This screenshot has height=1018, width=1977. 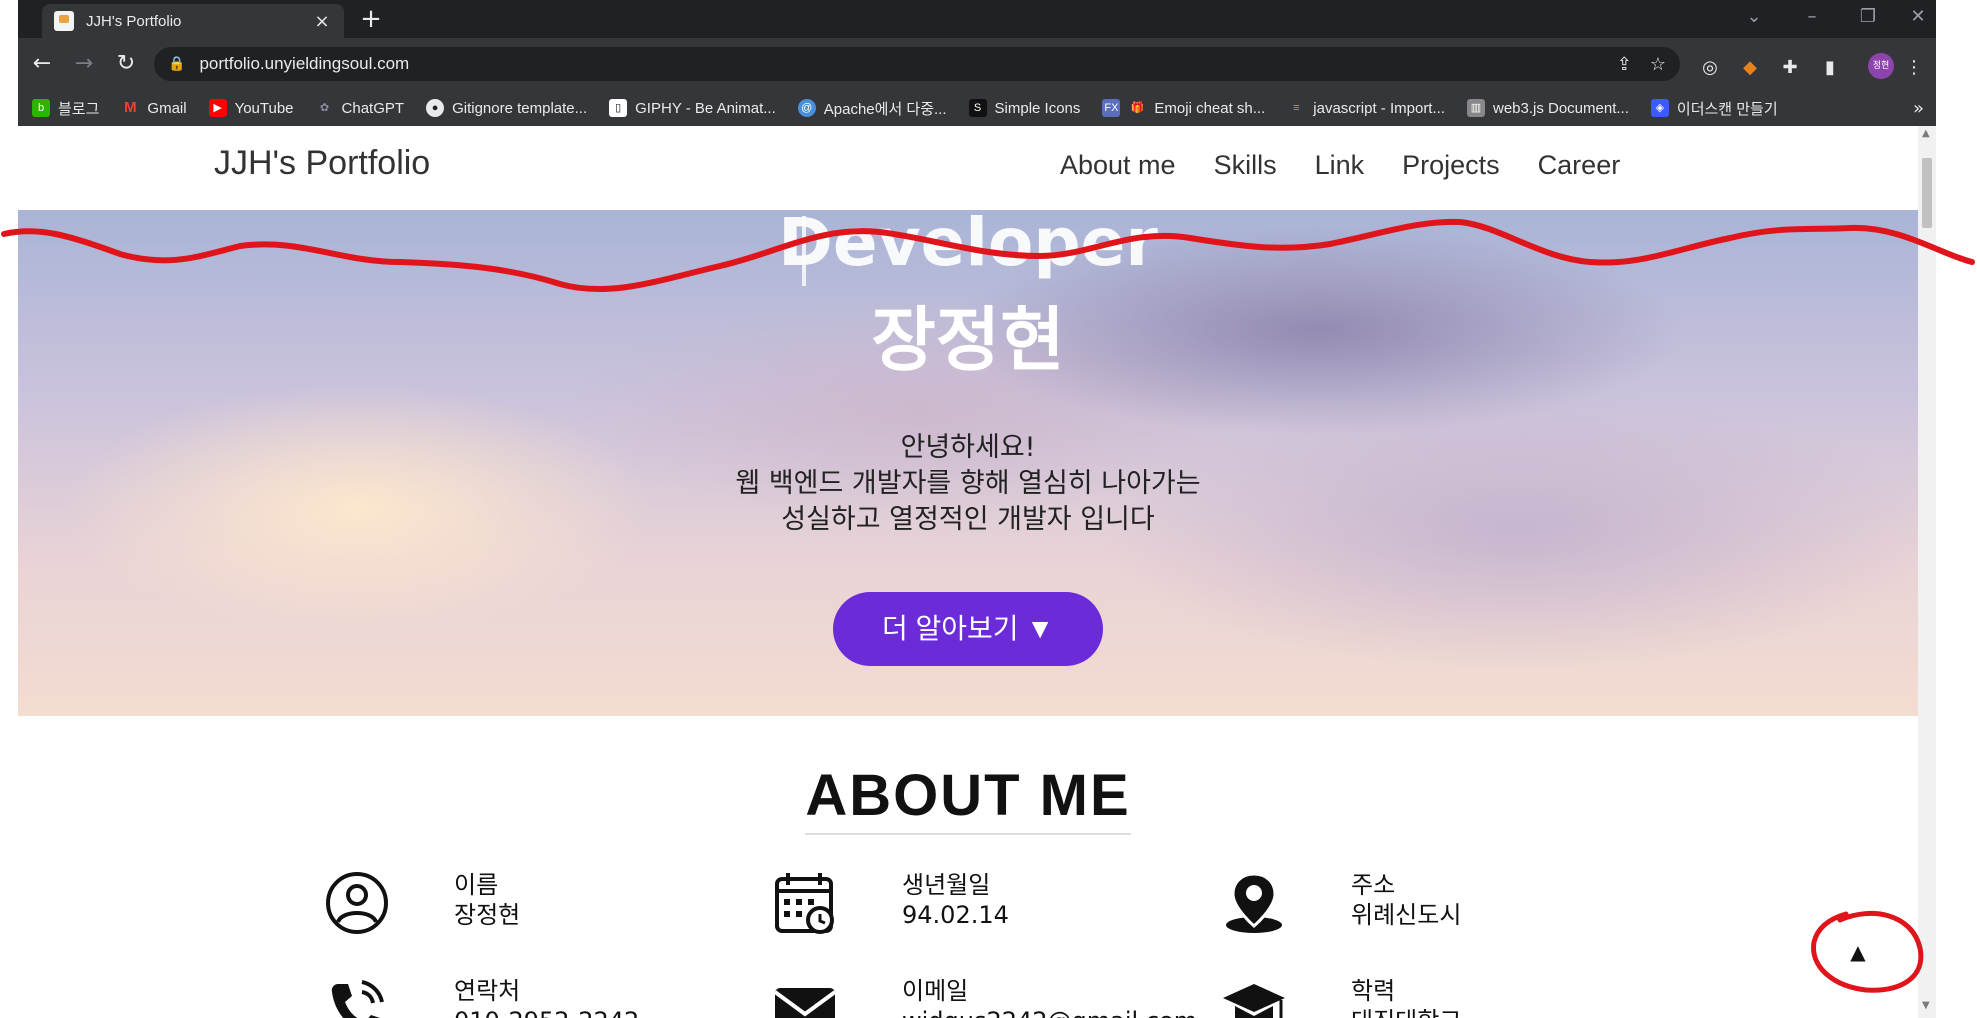 What do you see at coordinates (476, 885) in the screenshot?
I see `info-label: 이름` at bounding box center [476, 885].